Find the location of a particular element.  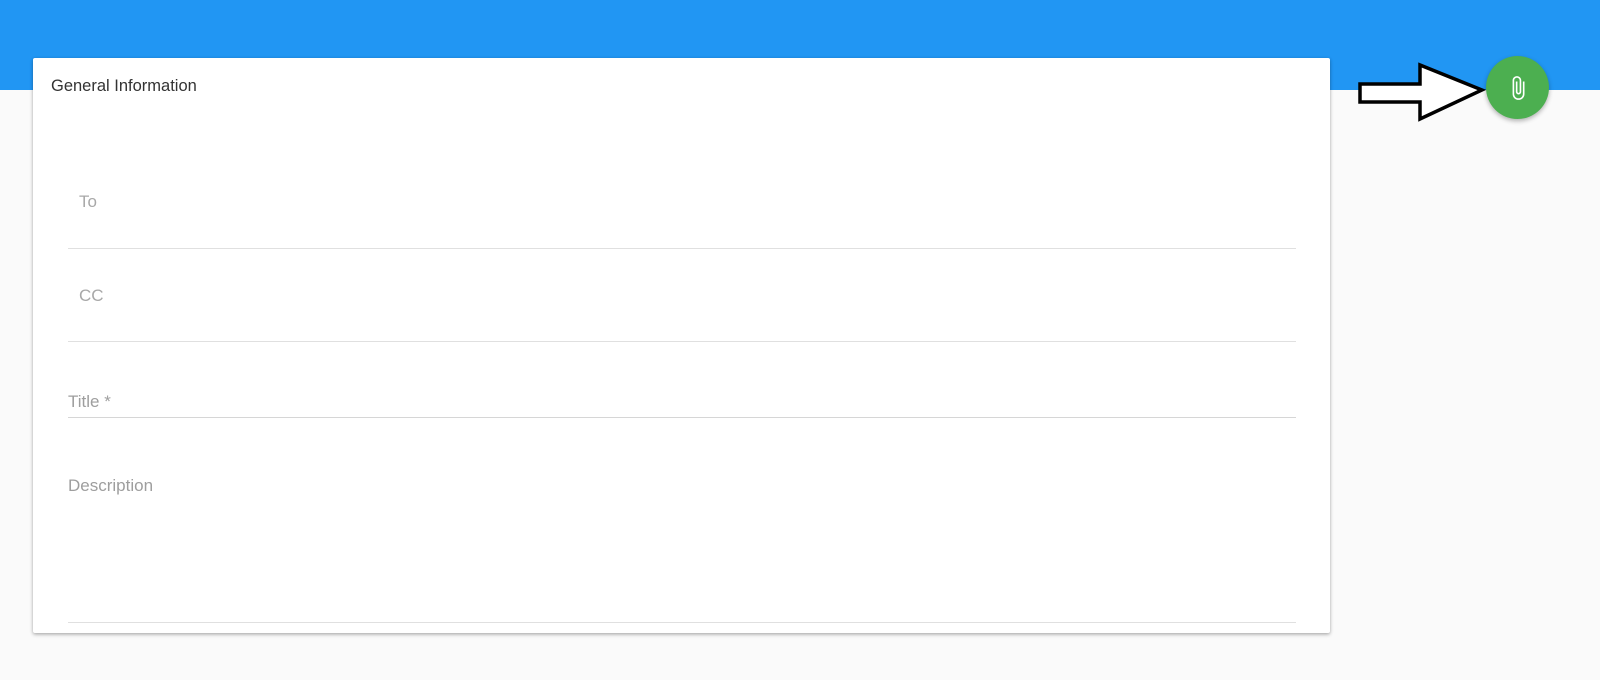

paperclip-icon is located at coordinates (1518, 87).